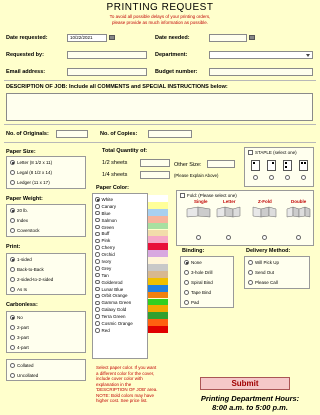  Describe the element at coordinates (19, 337) in the screenshot. I see `carbonless-option: 3-part` at that location.